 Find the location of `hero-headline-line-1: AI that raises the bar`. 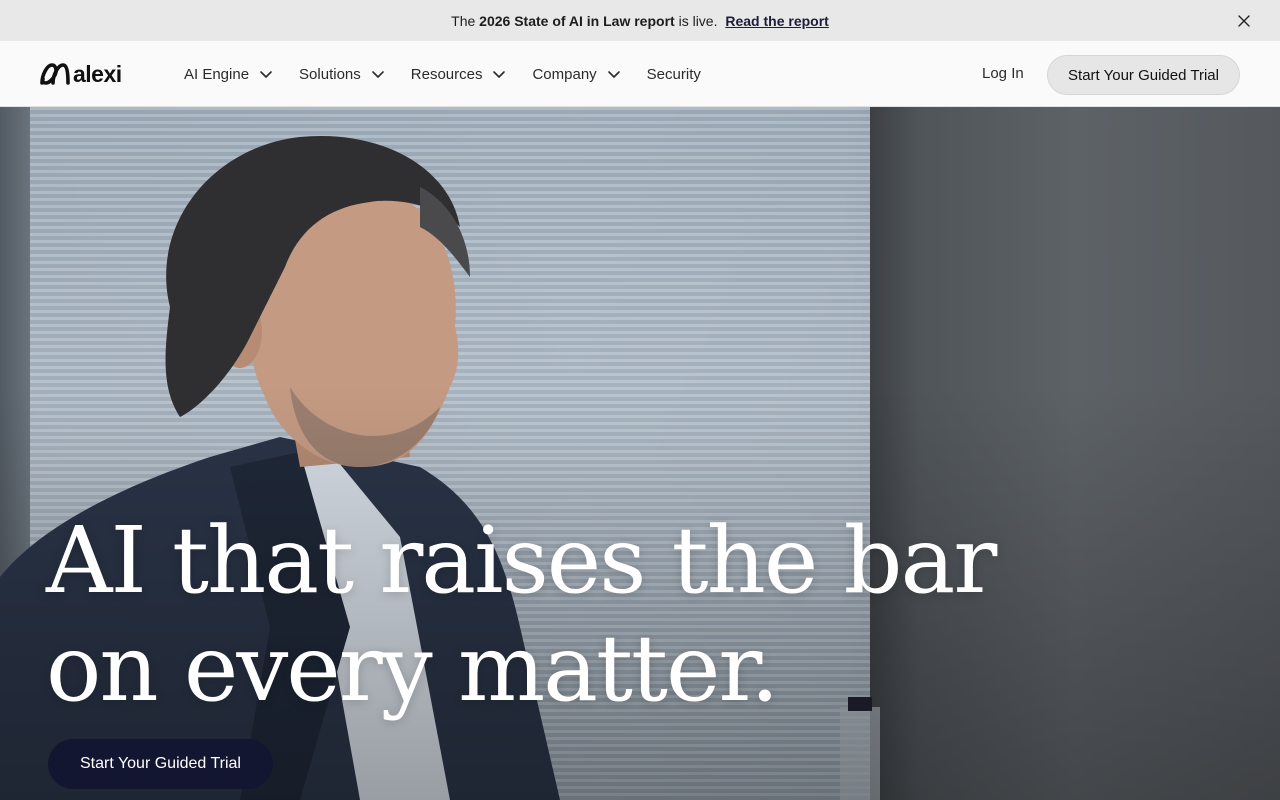

hero-headline-line-1: AI that raises the bar is located at coordinates (521, 560).